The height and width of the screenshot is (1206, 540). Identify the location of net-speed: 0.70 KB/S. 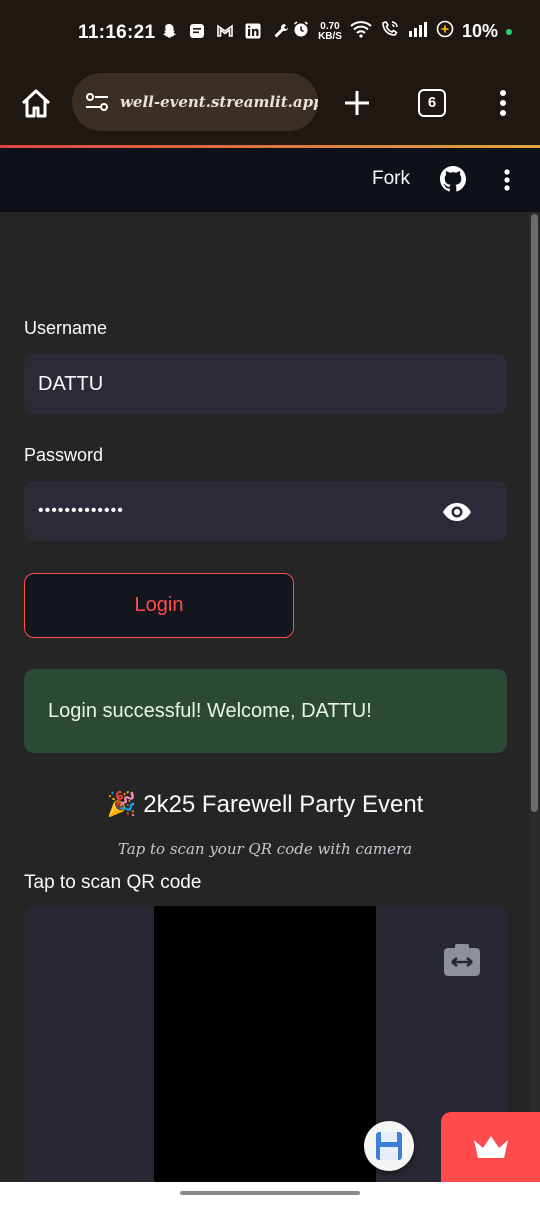
(330, 31).